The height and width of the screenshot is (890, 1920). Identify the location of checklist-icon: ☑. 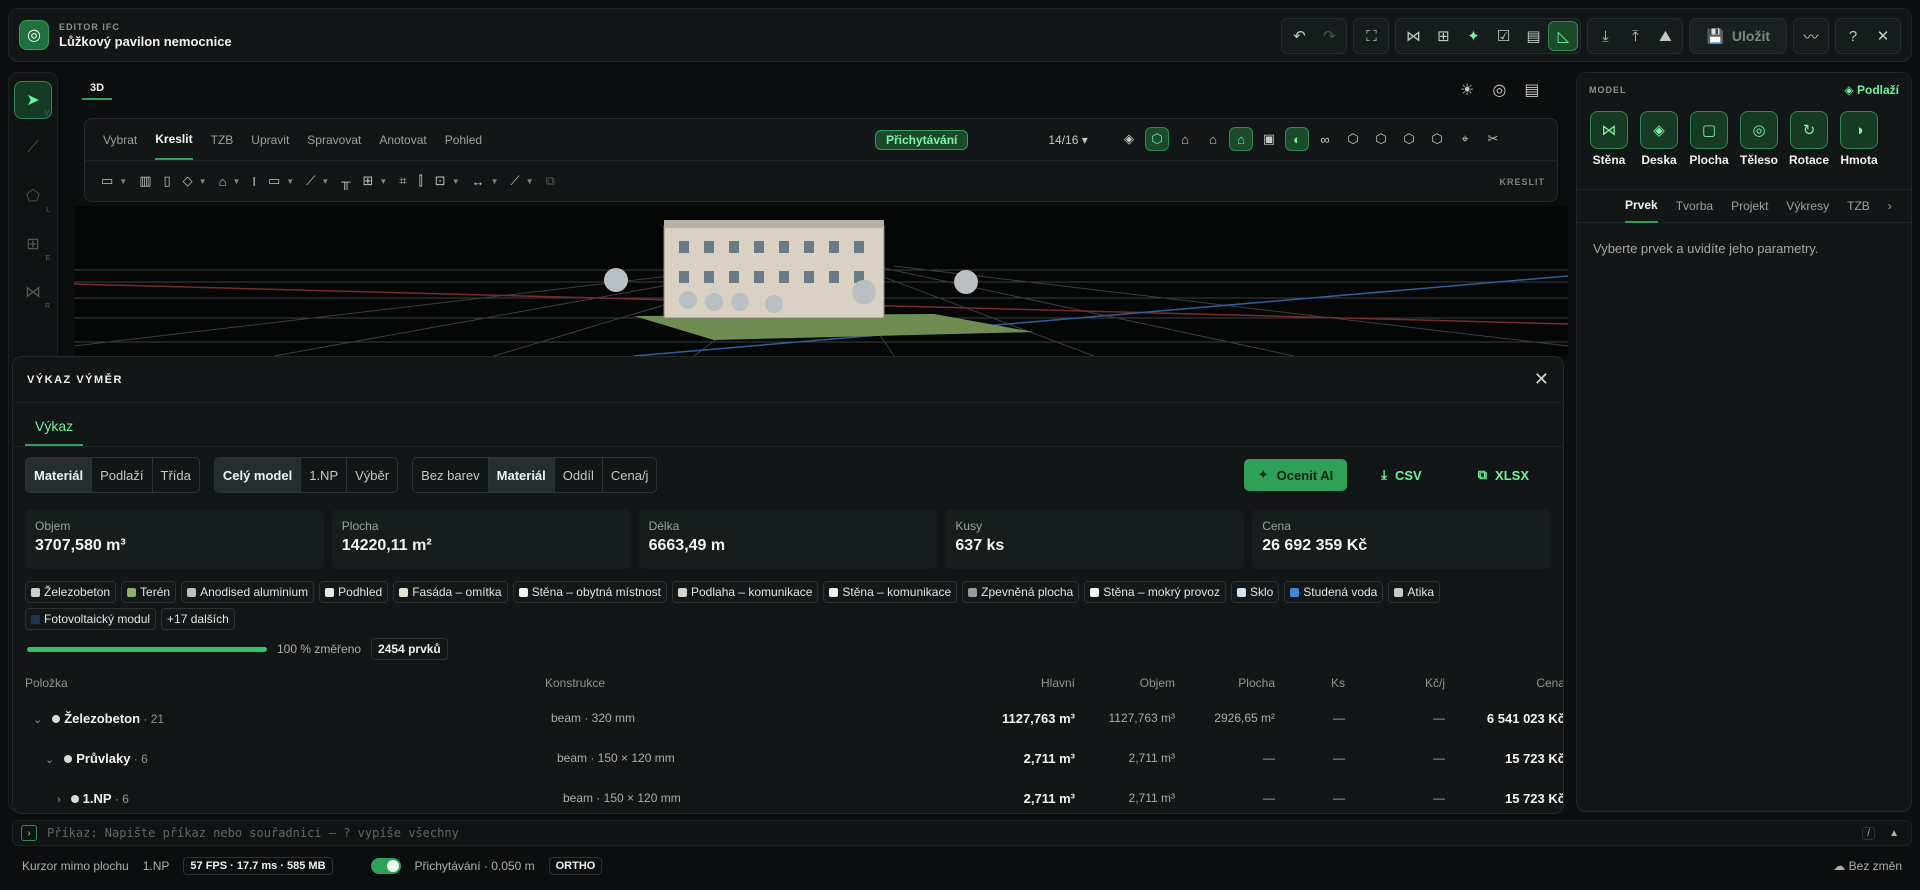
(1503, 36).